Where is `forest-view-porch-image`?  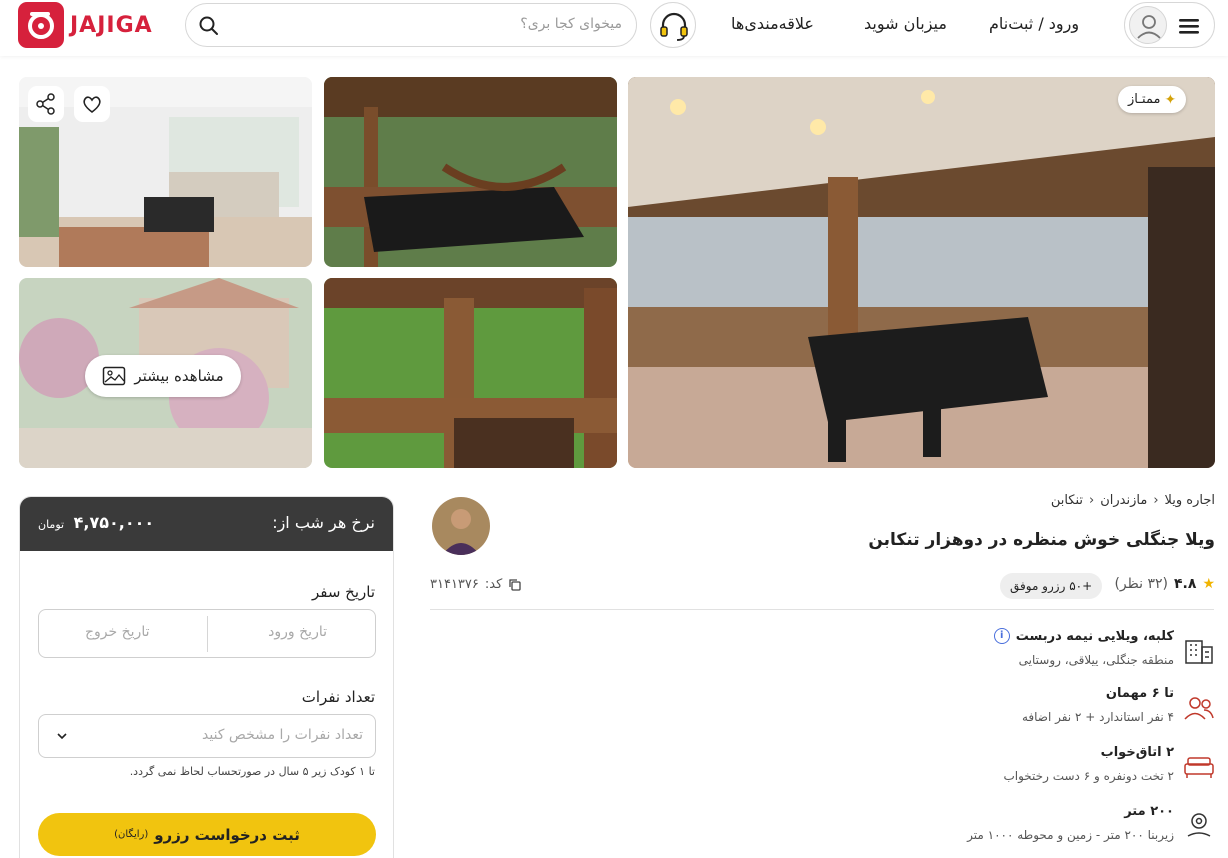
forest-view-porch-image is located at coordinates (470, 373).